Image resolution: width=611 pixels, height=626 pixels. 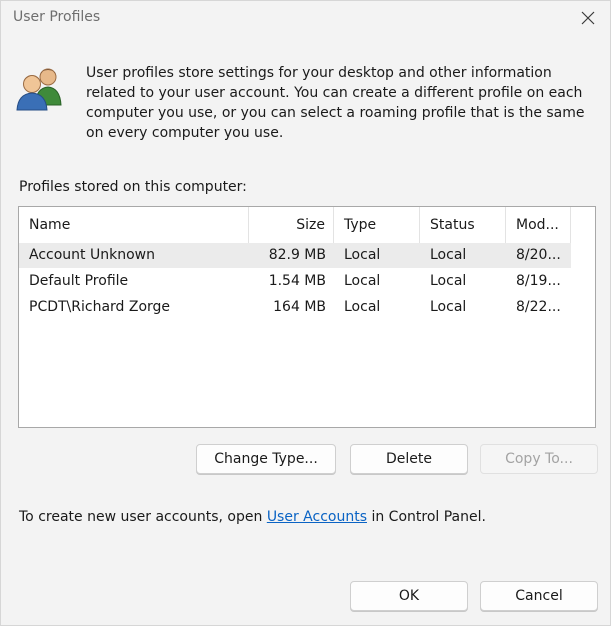 What do you see at coordinates (426, 517) in the screenshot?
I see `footer-suffix: in Control Panel.` at bounding box center [426, 517].